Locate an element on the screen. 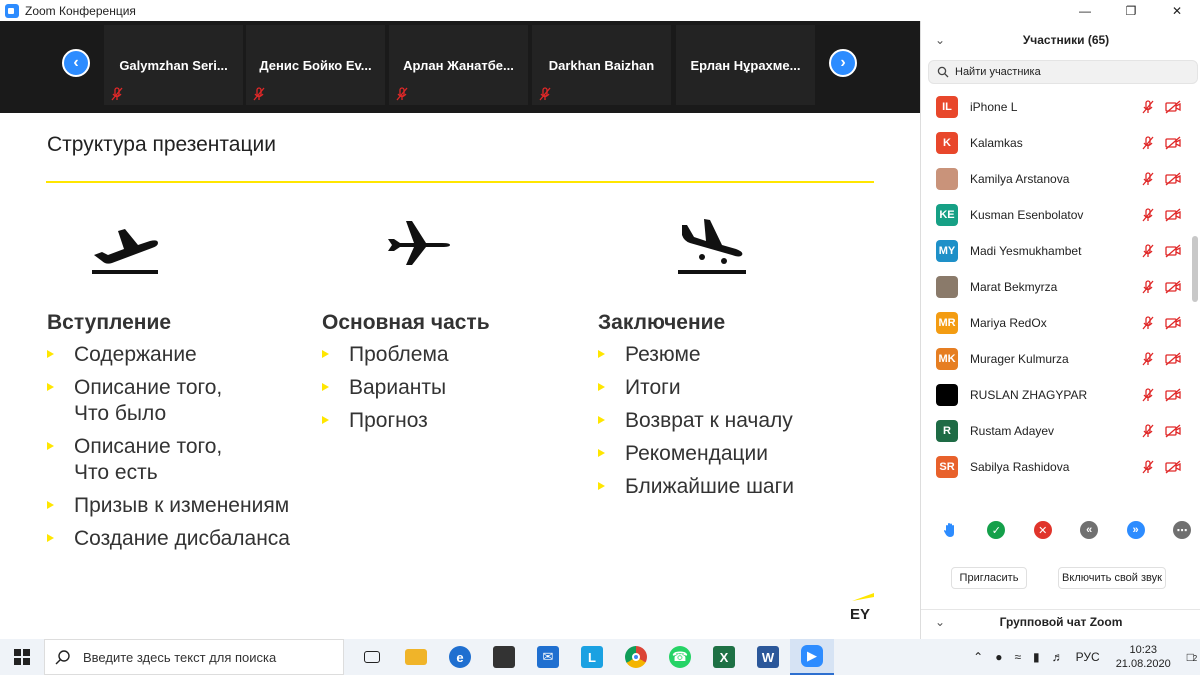  list-item: Kamilya Arstanova is located at coordinates (1056, 179).